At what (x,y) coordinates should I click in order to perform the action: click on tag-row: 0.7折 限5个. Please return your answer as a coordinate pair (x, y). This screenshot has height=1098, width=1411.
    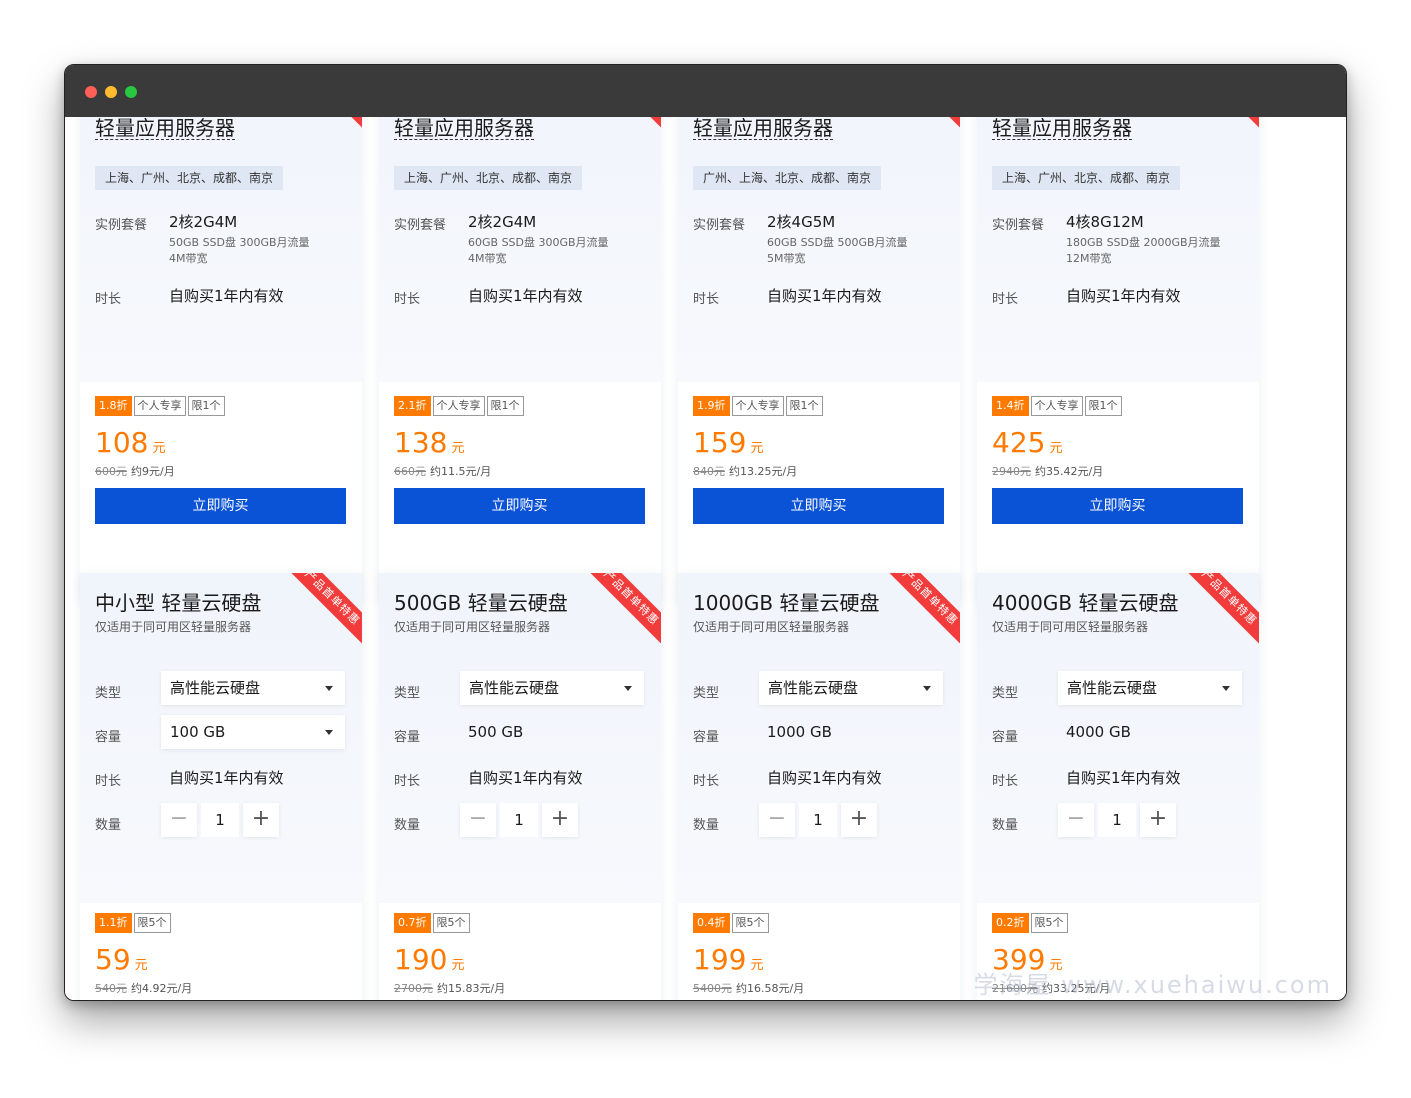
    Looking at the image, I should click on (433, 923).